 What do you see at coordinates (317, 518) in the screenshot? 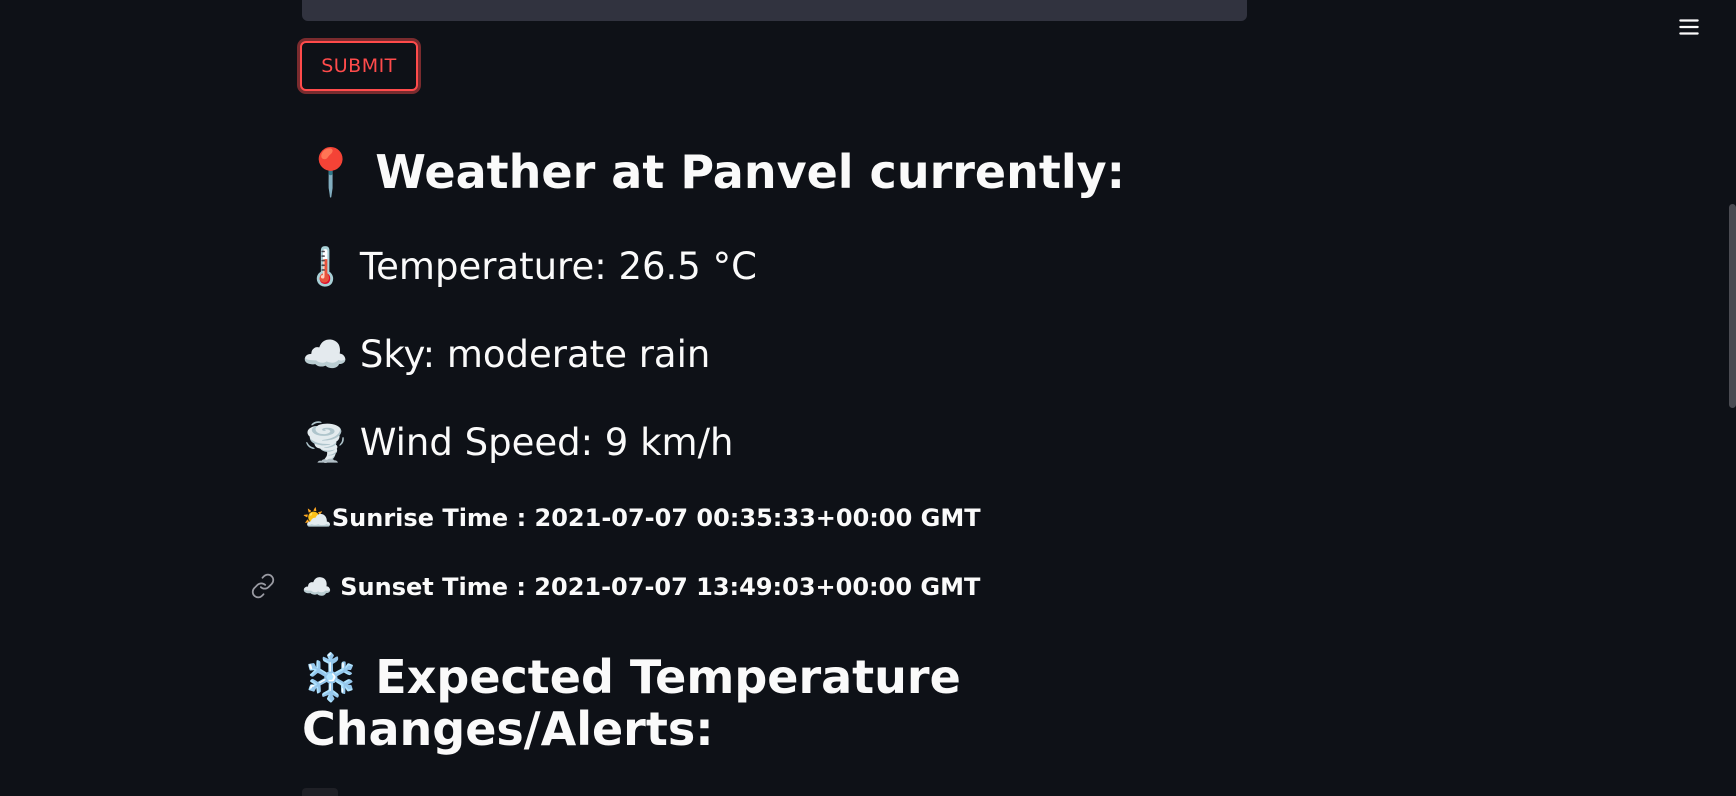
I see `sun-behind-cloud-icon: ⛅` at bounding box center [317, 518].